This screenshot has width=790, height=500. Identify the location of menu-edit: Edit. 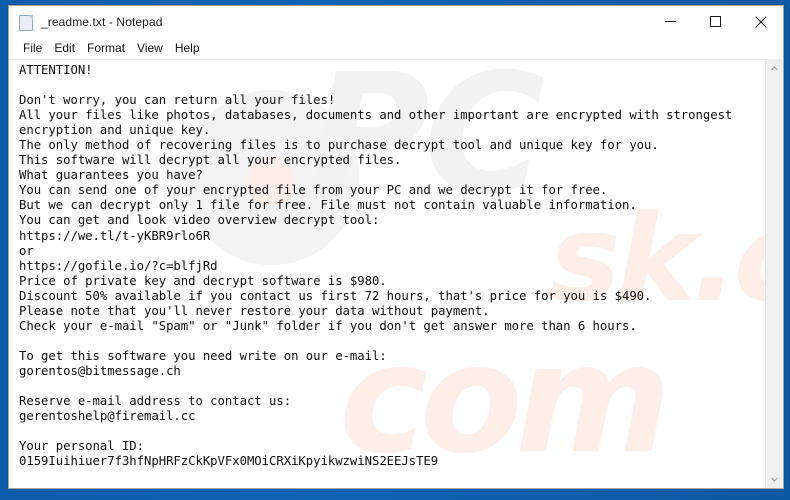
(64, 48).